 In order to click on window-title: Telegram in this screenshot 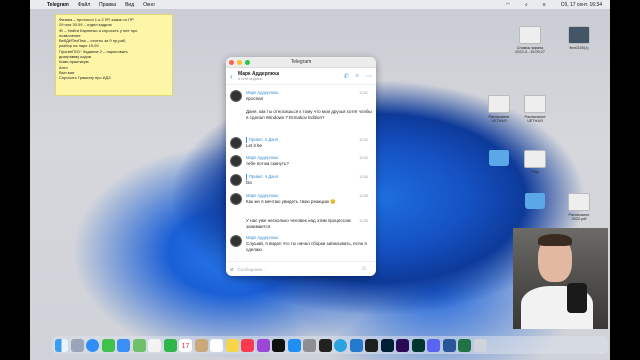, I will do `click(301, 62)`.